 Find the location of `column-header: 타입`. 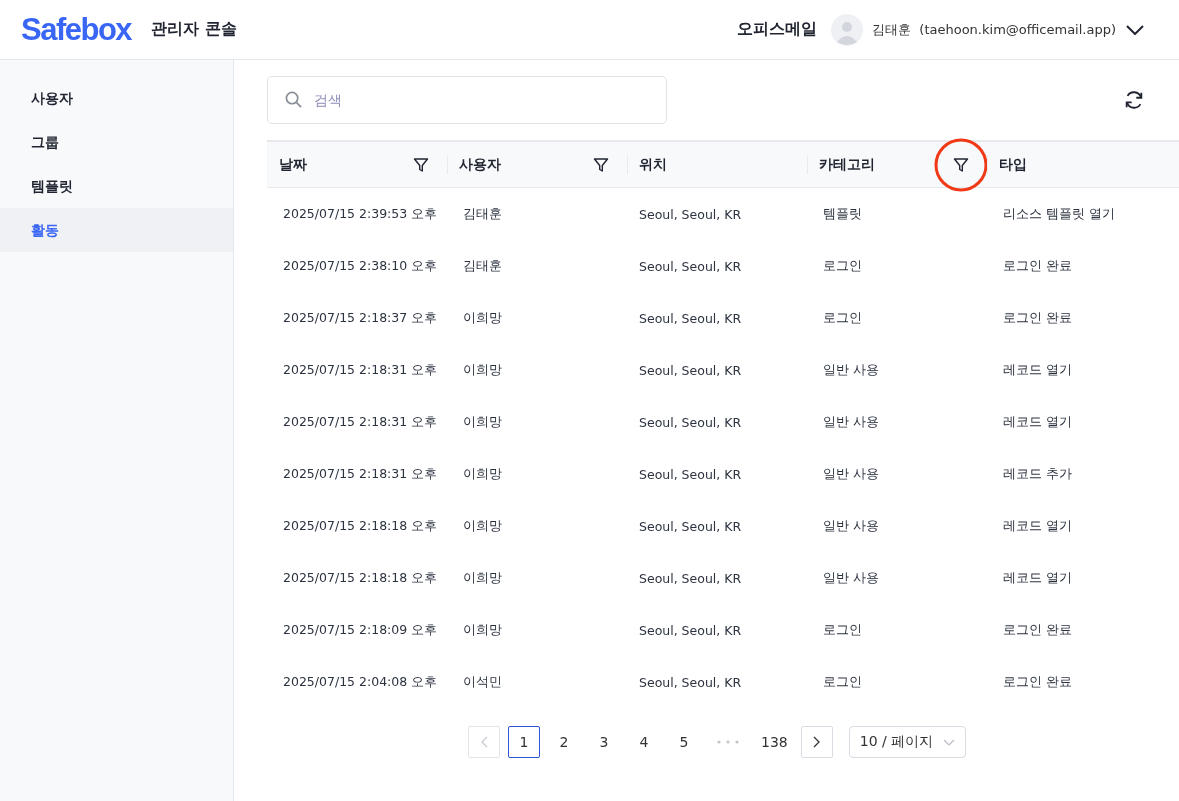

column-header: 타입 is located at coordinates (1013, 164).